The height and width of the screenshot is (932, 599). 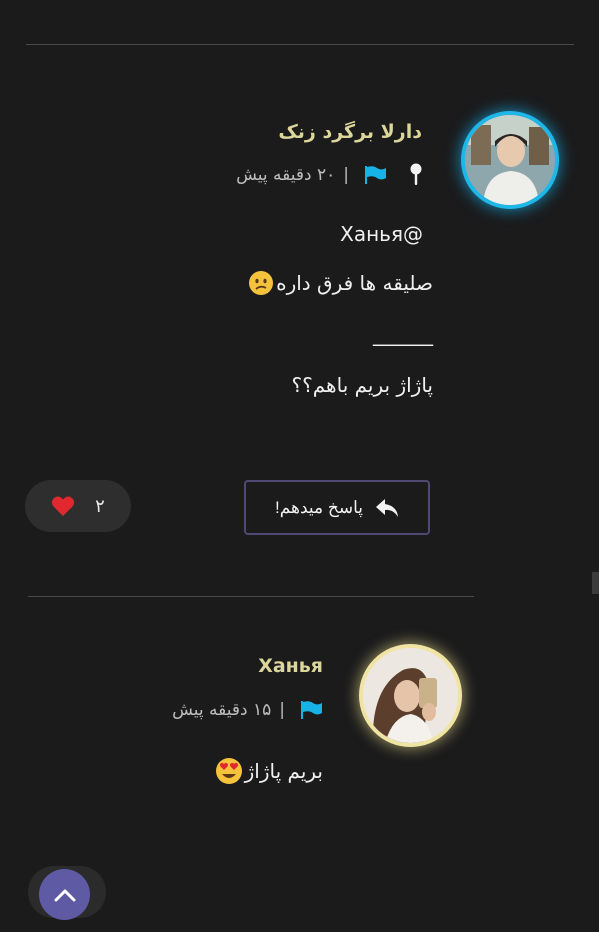 I want to click on heart-eyes-emoji-icon, so click(x=229, y=771).